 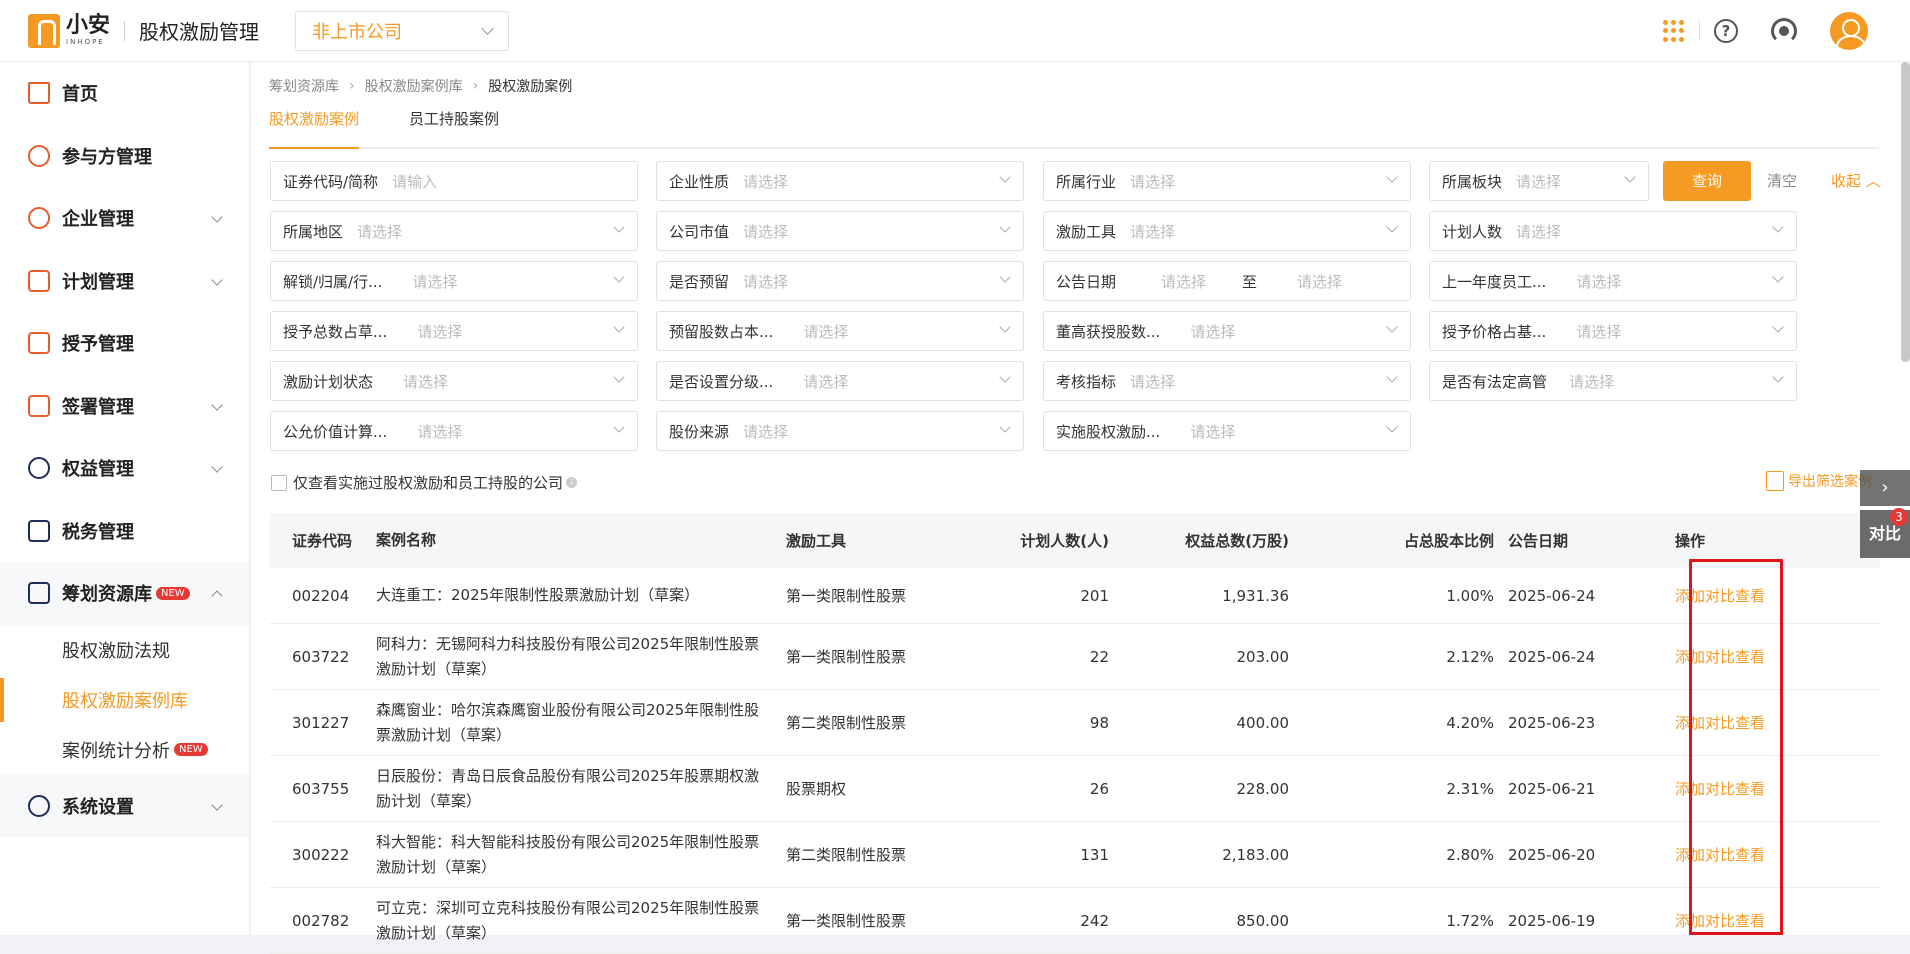 What do you see at coordinates (124, 93) in the screenshot?
I see `sidebar-item-home: 首页` at bounding box center [124, 93].